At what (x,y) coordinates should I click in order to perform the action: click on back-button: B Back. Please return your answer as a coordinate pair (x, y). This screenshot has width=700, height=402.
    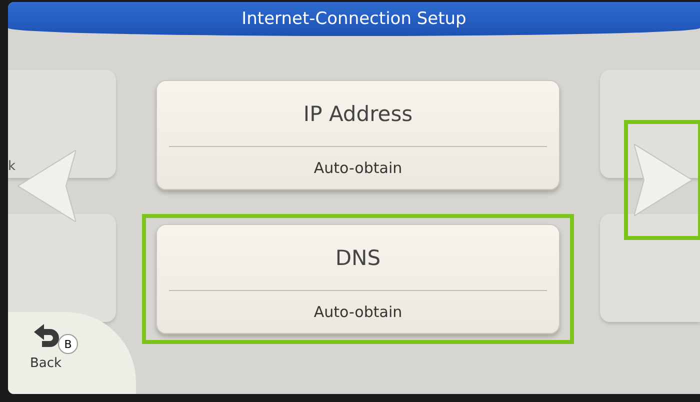
    Looking at the image, I should click on (72, 353).